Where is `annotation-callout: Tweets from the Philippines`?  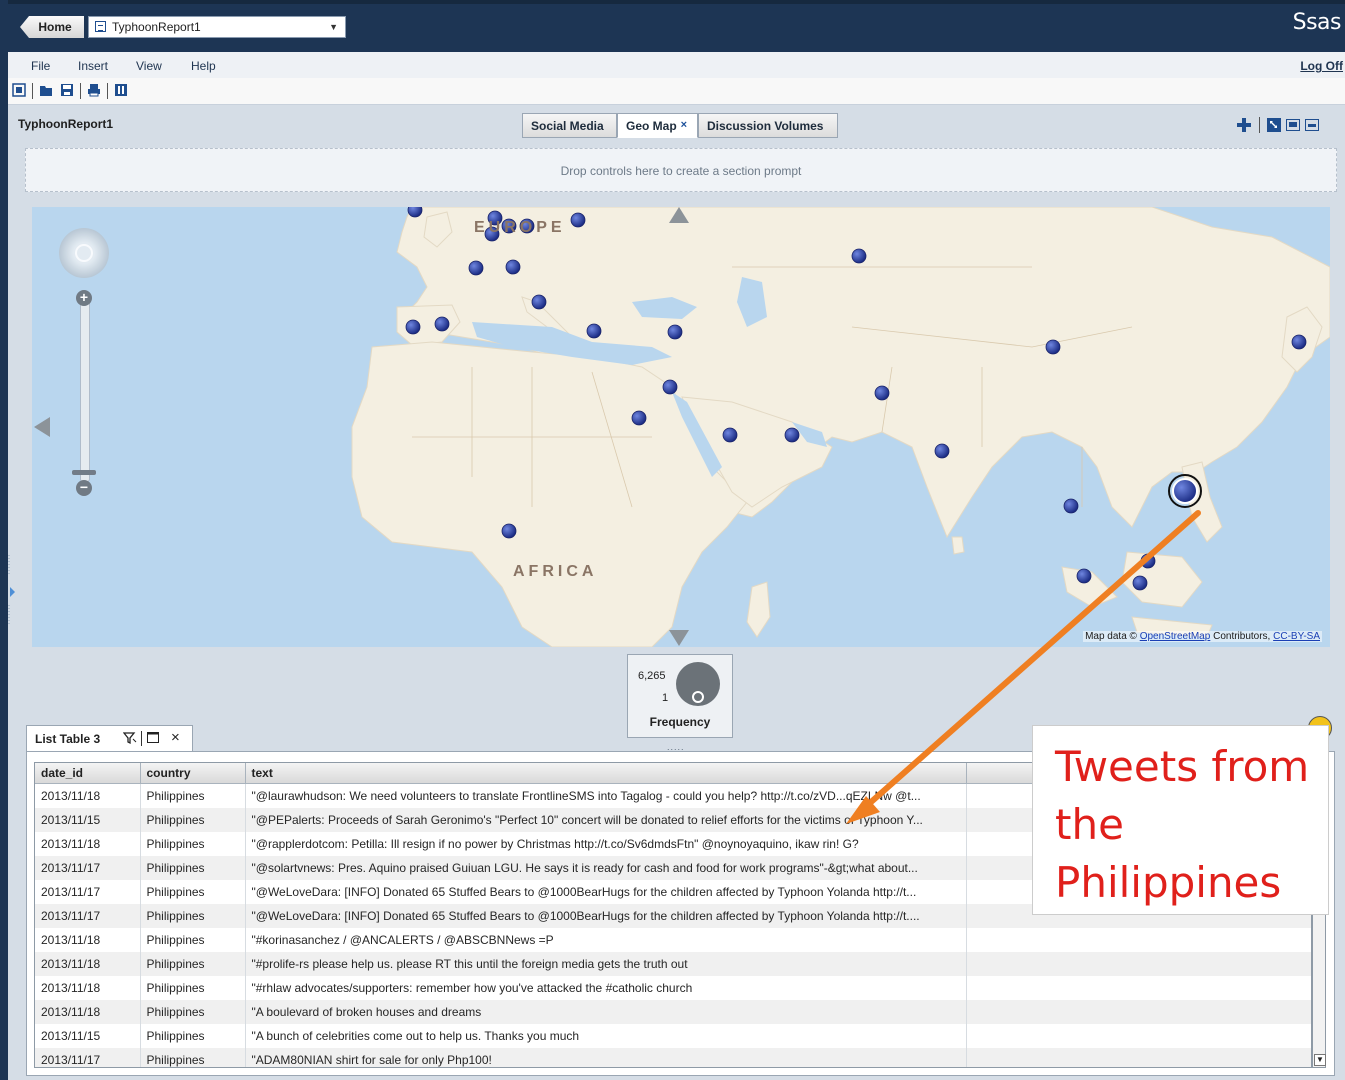 annotation-callout: Tweets from the Philippines is located at coordinates (1180, 820).